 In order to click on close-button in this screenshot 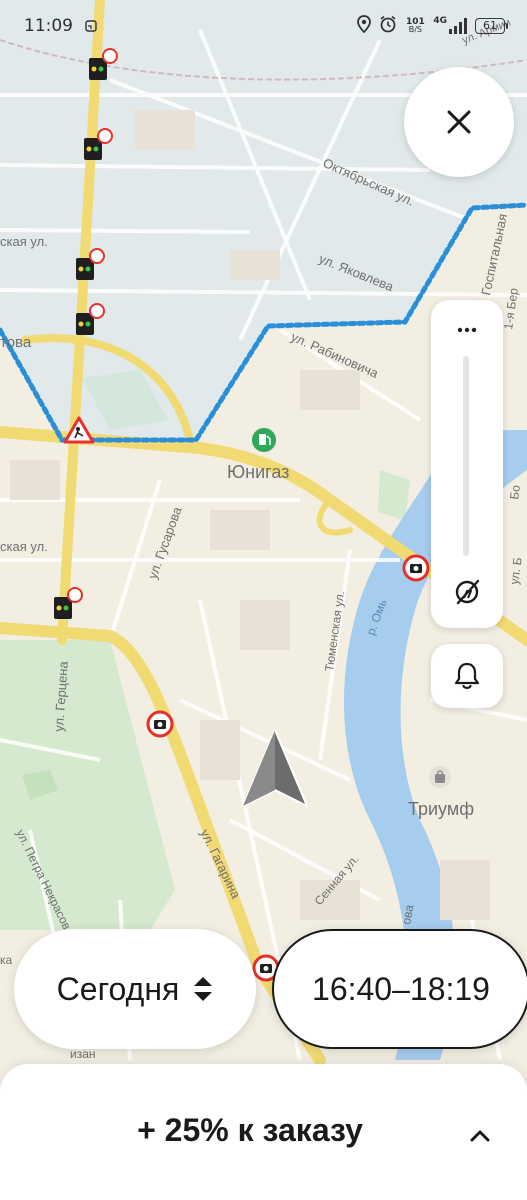, I will do `click(459, 122)`.